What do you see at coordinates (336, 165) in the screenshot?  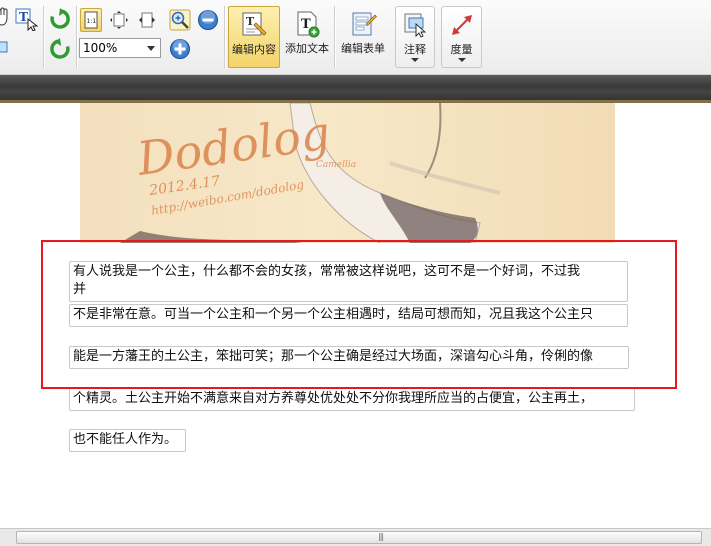 I see `signature-small-name: Camellia` at bounding box center [336, 165].